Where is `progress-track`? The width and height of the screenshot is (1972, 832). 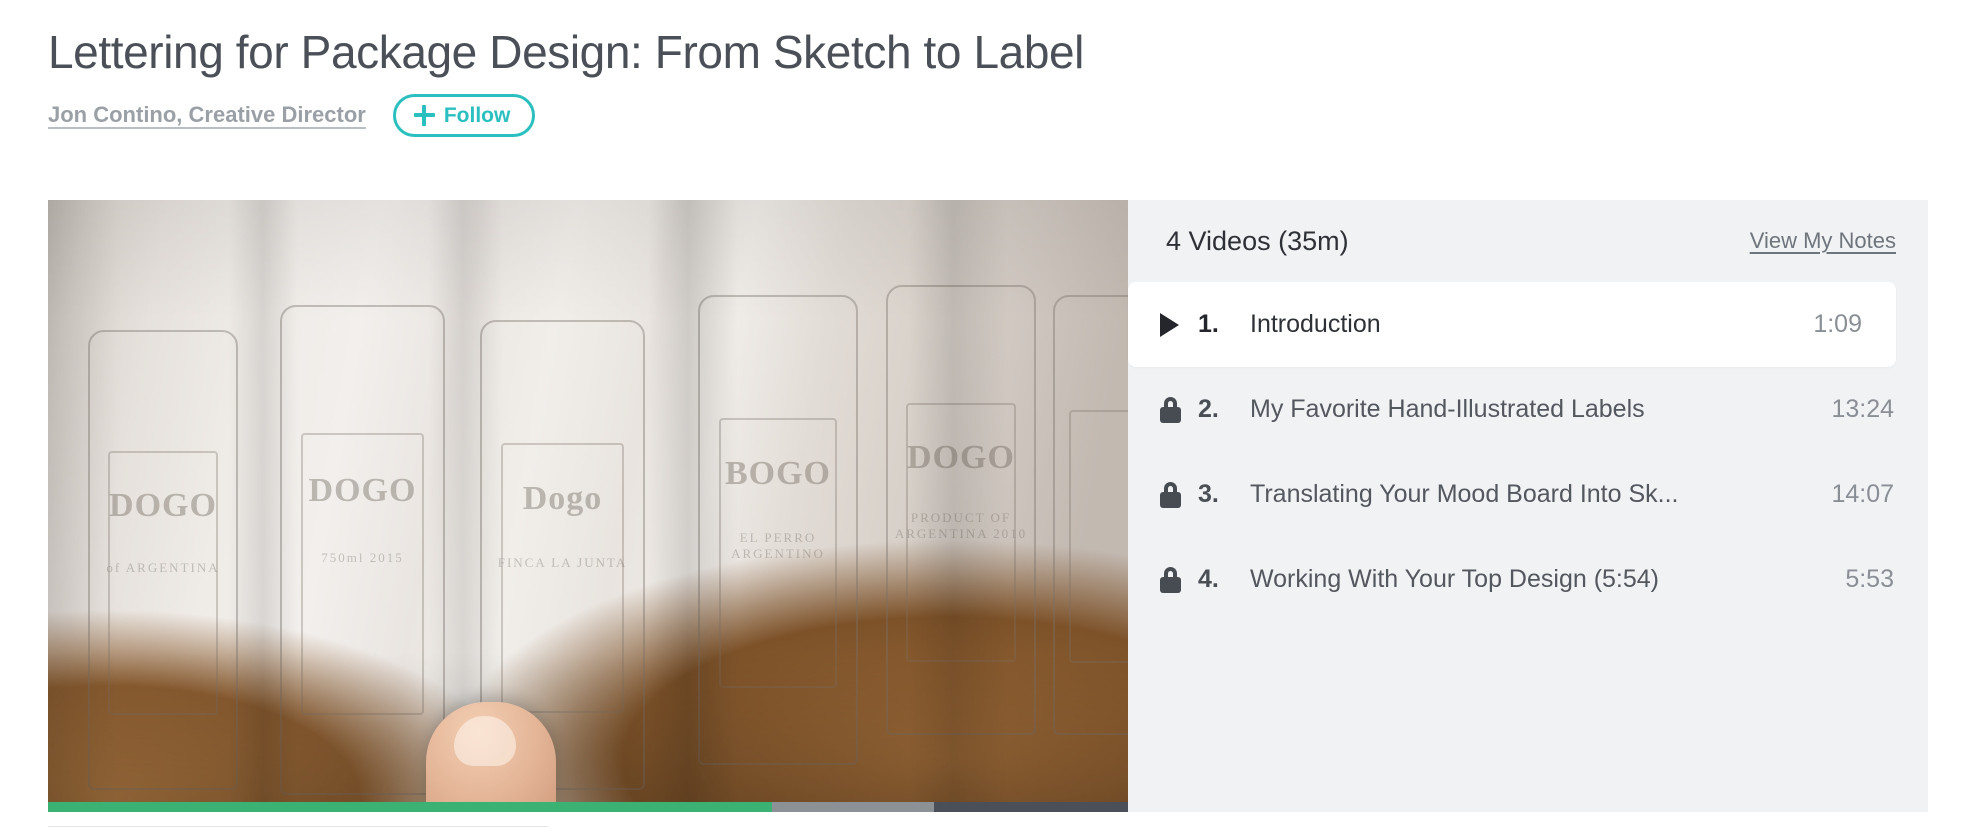 progress-track is located at coordinates (1030, 807).